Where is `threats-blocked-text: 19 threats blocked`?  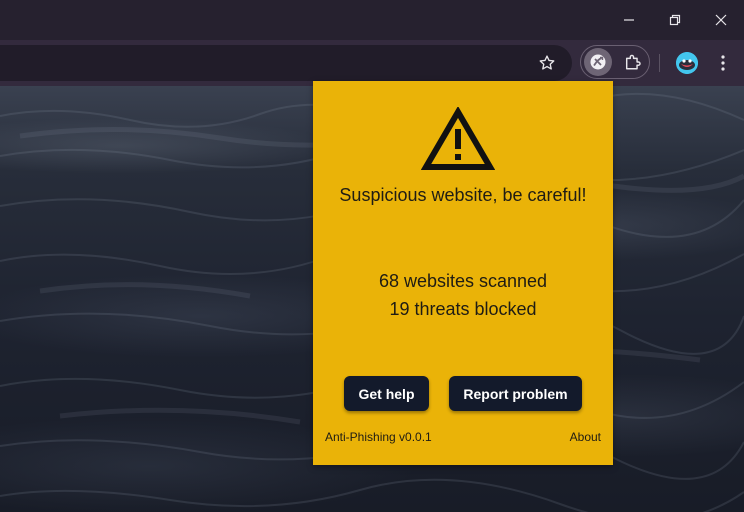
threats-blocked-text: 19 threats blocked is located at coordinates (463, 309).